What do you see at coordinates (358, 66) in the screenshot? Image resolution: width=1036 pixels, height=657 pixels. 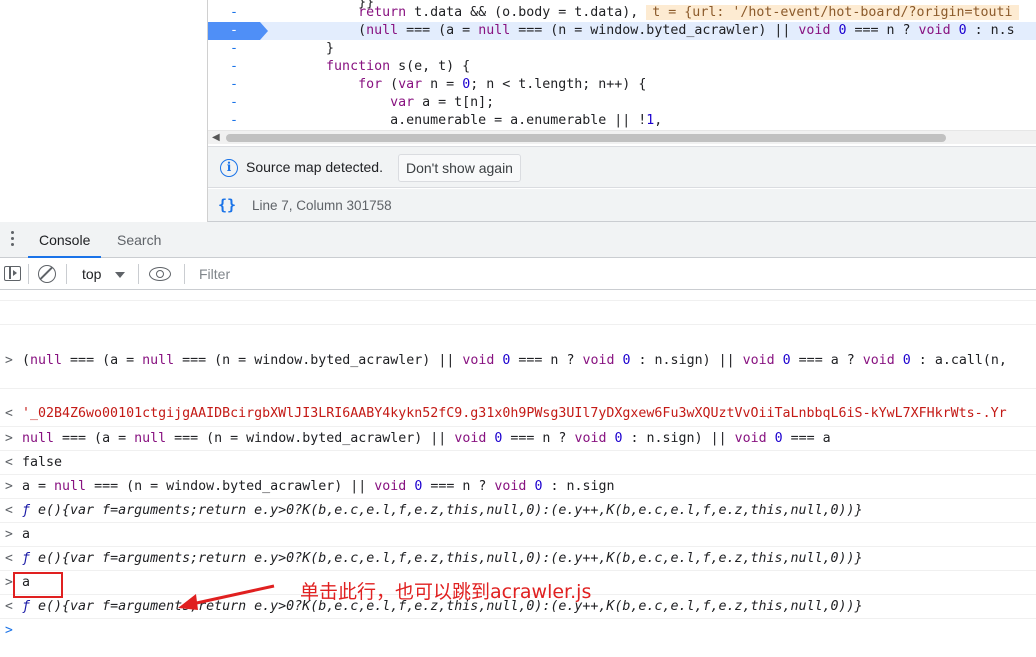 I see `code-token: function` at bounding box center [358, 66].